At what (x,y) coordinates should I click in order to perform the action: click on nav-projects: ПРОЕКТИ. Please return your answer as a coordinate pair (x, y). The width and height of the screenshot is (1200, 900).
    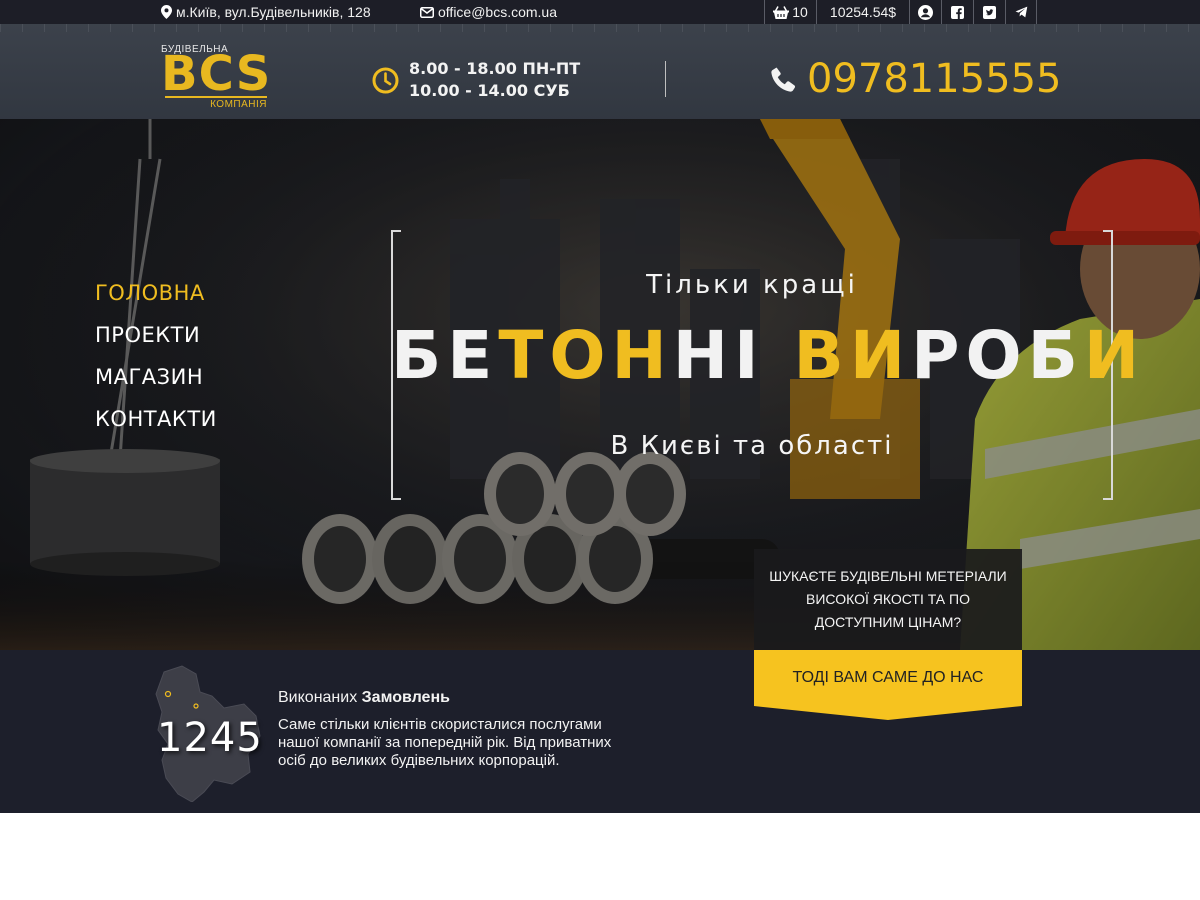
    Looking at the image, I should click on (156, 343).